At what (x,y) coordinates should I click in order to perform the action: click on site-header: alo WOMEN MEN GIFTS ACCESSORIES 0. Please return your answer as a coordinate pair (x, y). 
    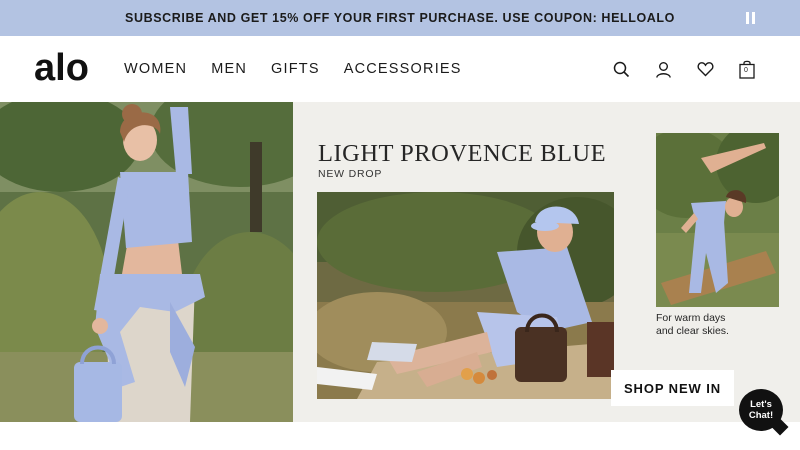
    Looking at the image, I should click on (400, 69).